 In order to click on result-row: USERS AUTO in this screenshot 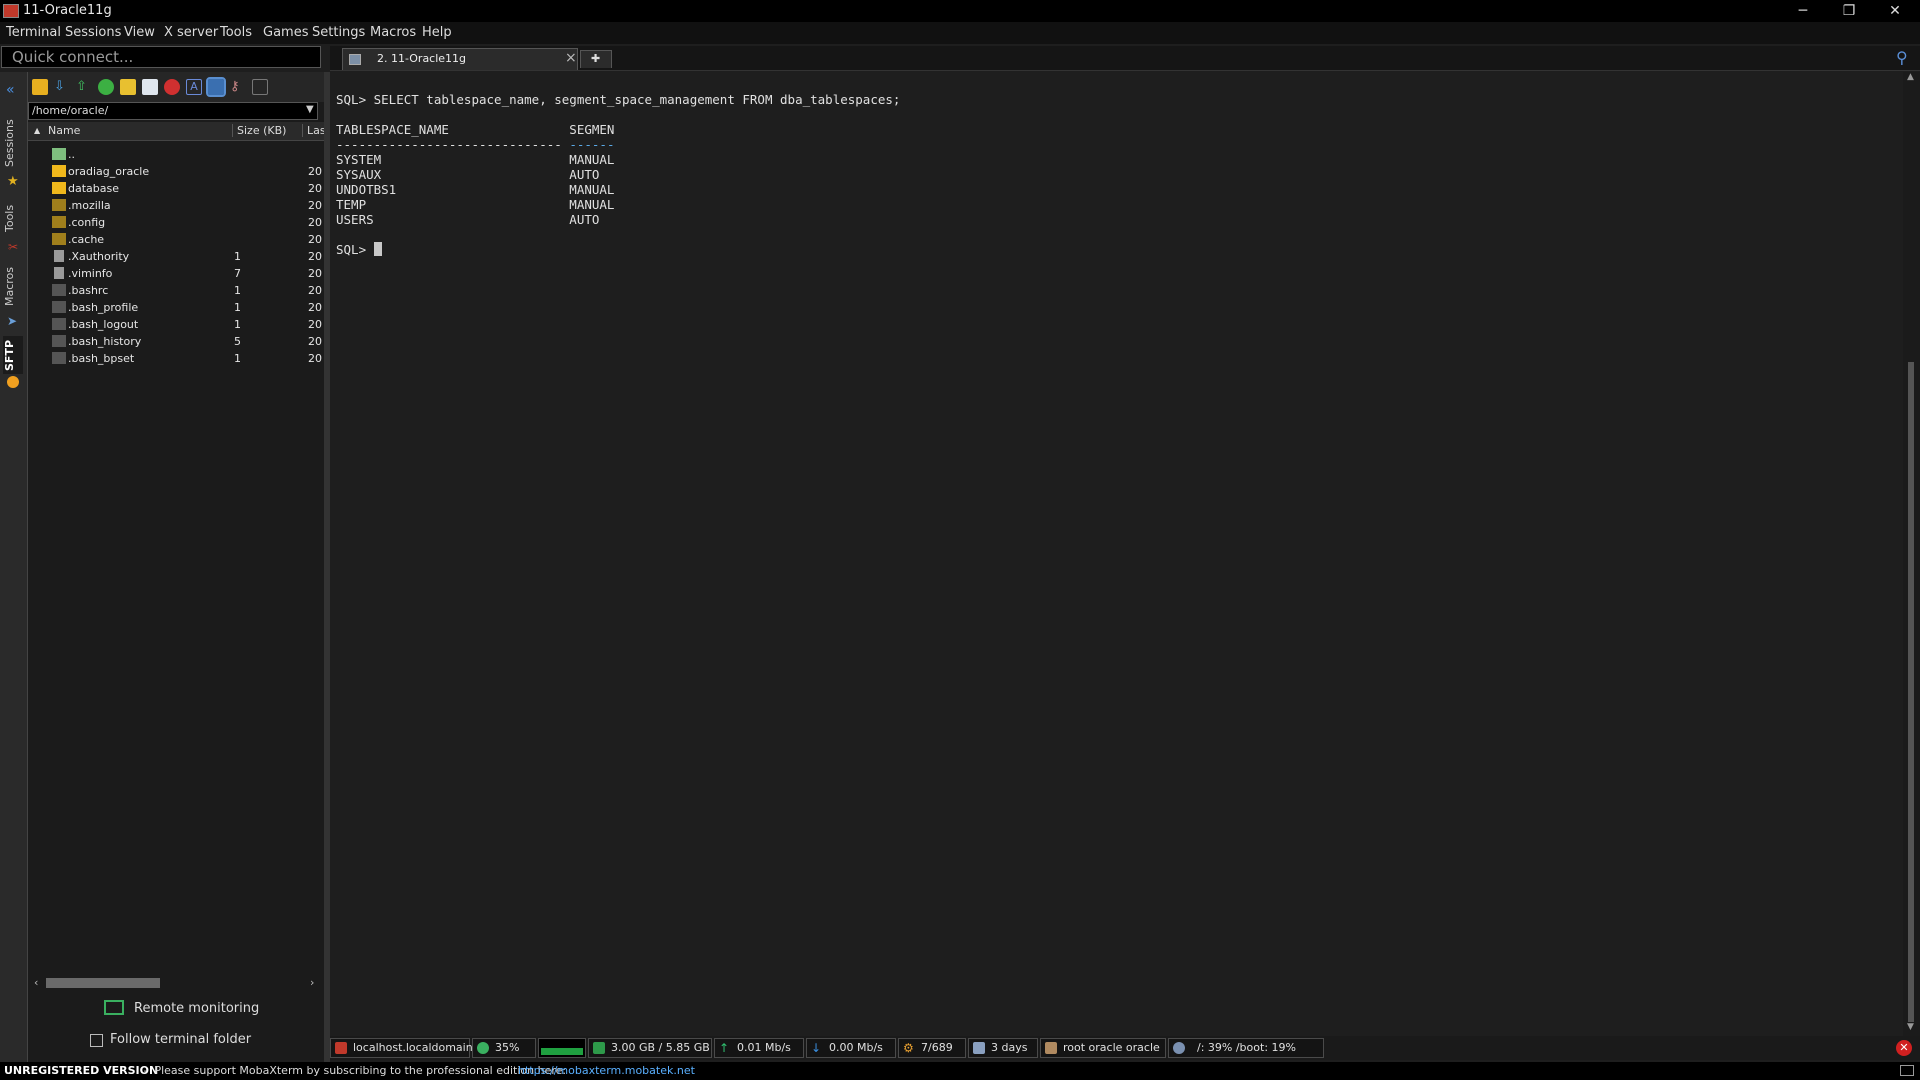, I will do `click(468, 219)`.